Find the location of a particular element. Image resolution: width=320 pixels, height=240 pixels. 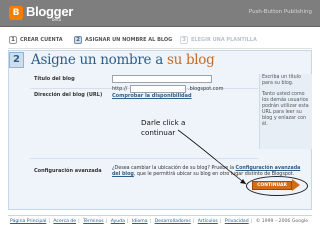

footer-link-articles: Artículos is located at coordinates (208, 221).